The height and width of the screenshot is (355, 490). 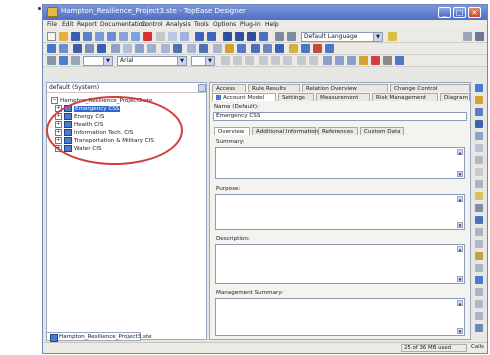 I want to click on align-left-icon, so click(x=263, y=60).